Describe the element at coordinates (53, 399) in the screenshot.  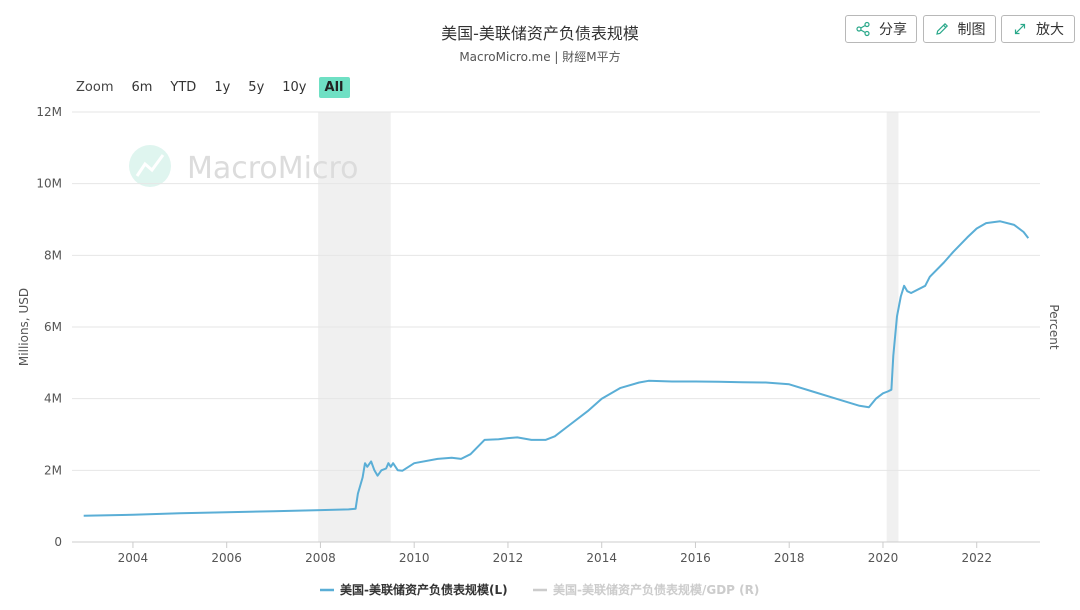
I see `y-tick-label: 4M` at that location.